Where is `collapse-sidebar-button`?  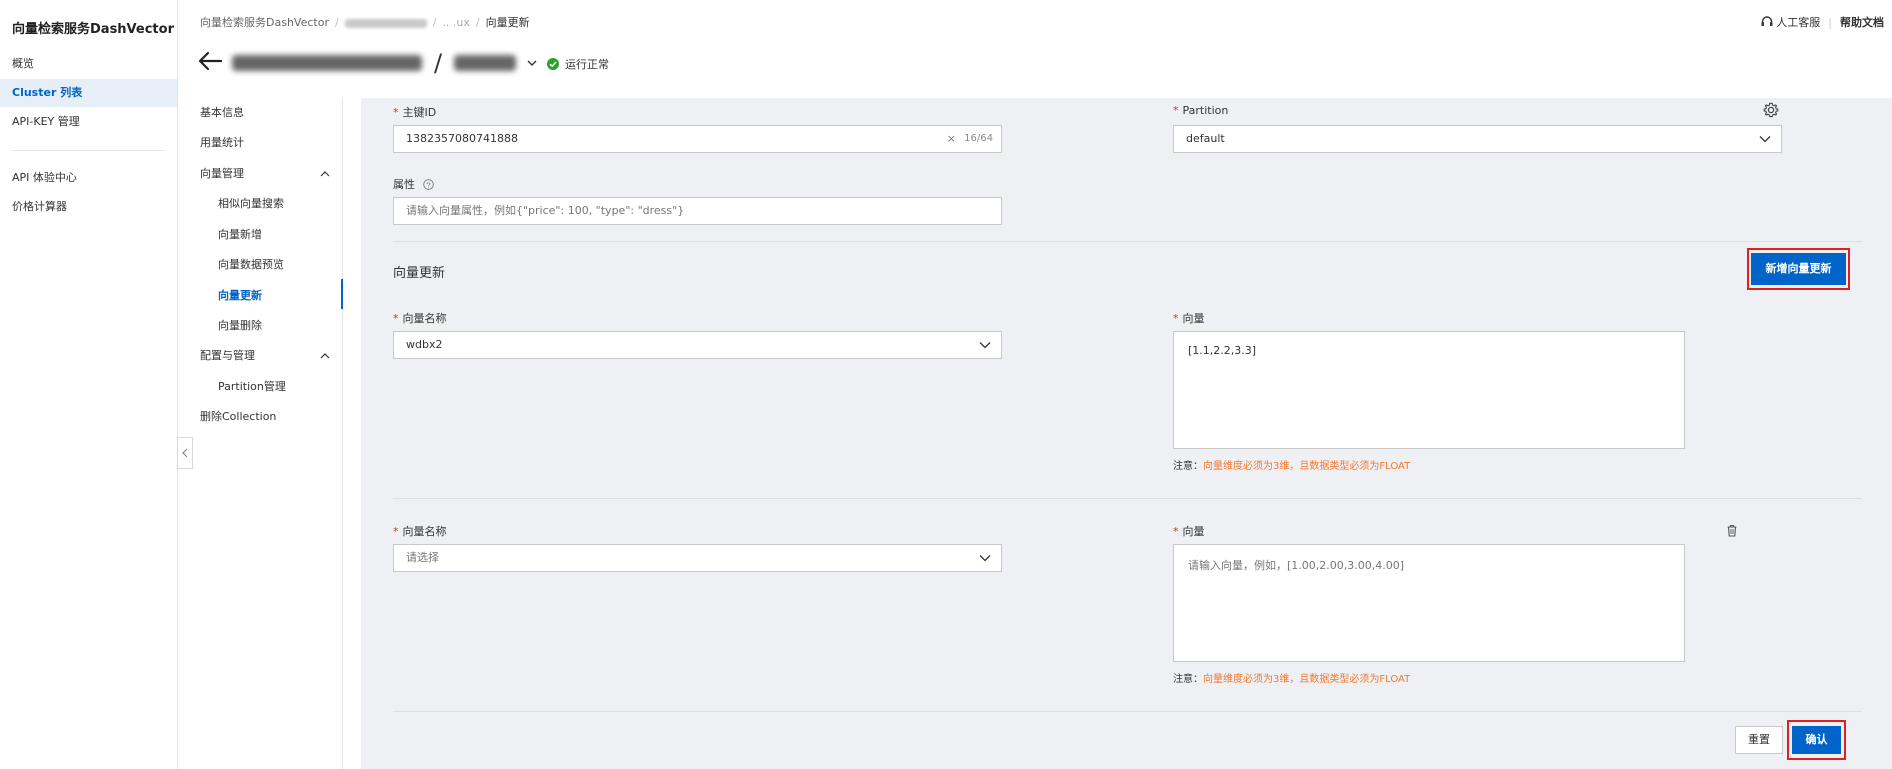
collapse-sidebar-button is located at coordinates (185, 453).